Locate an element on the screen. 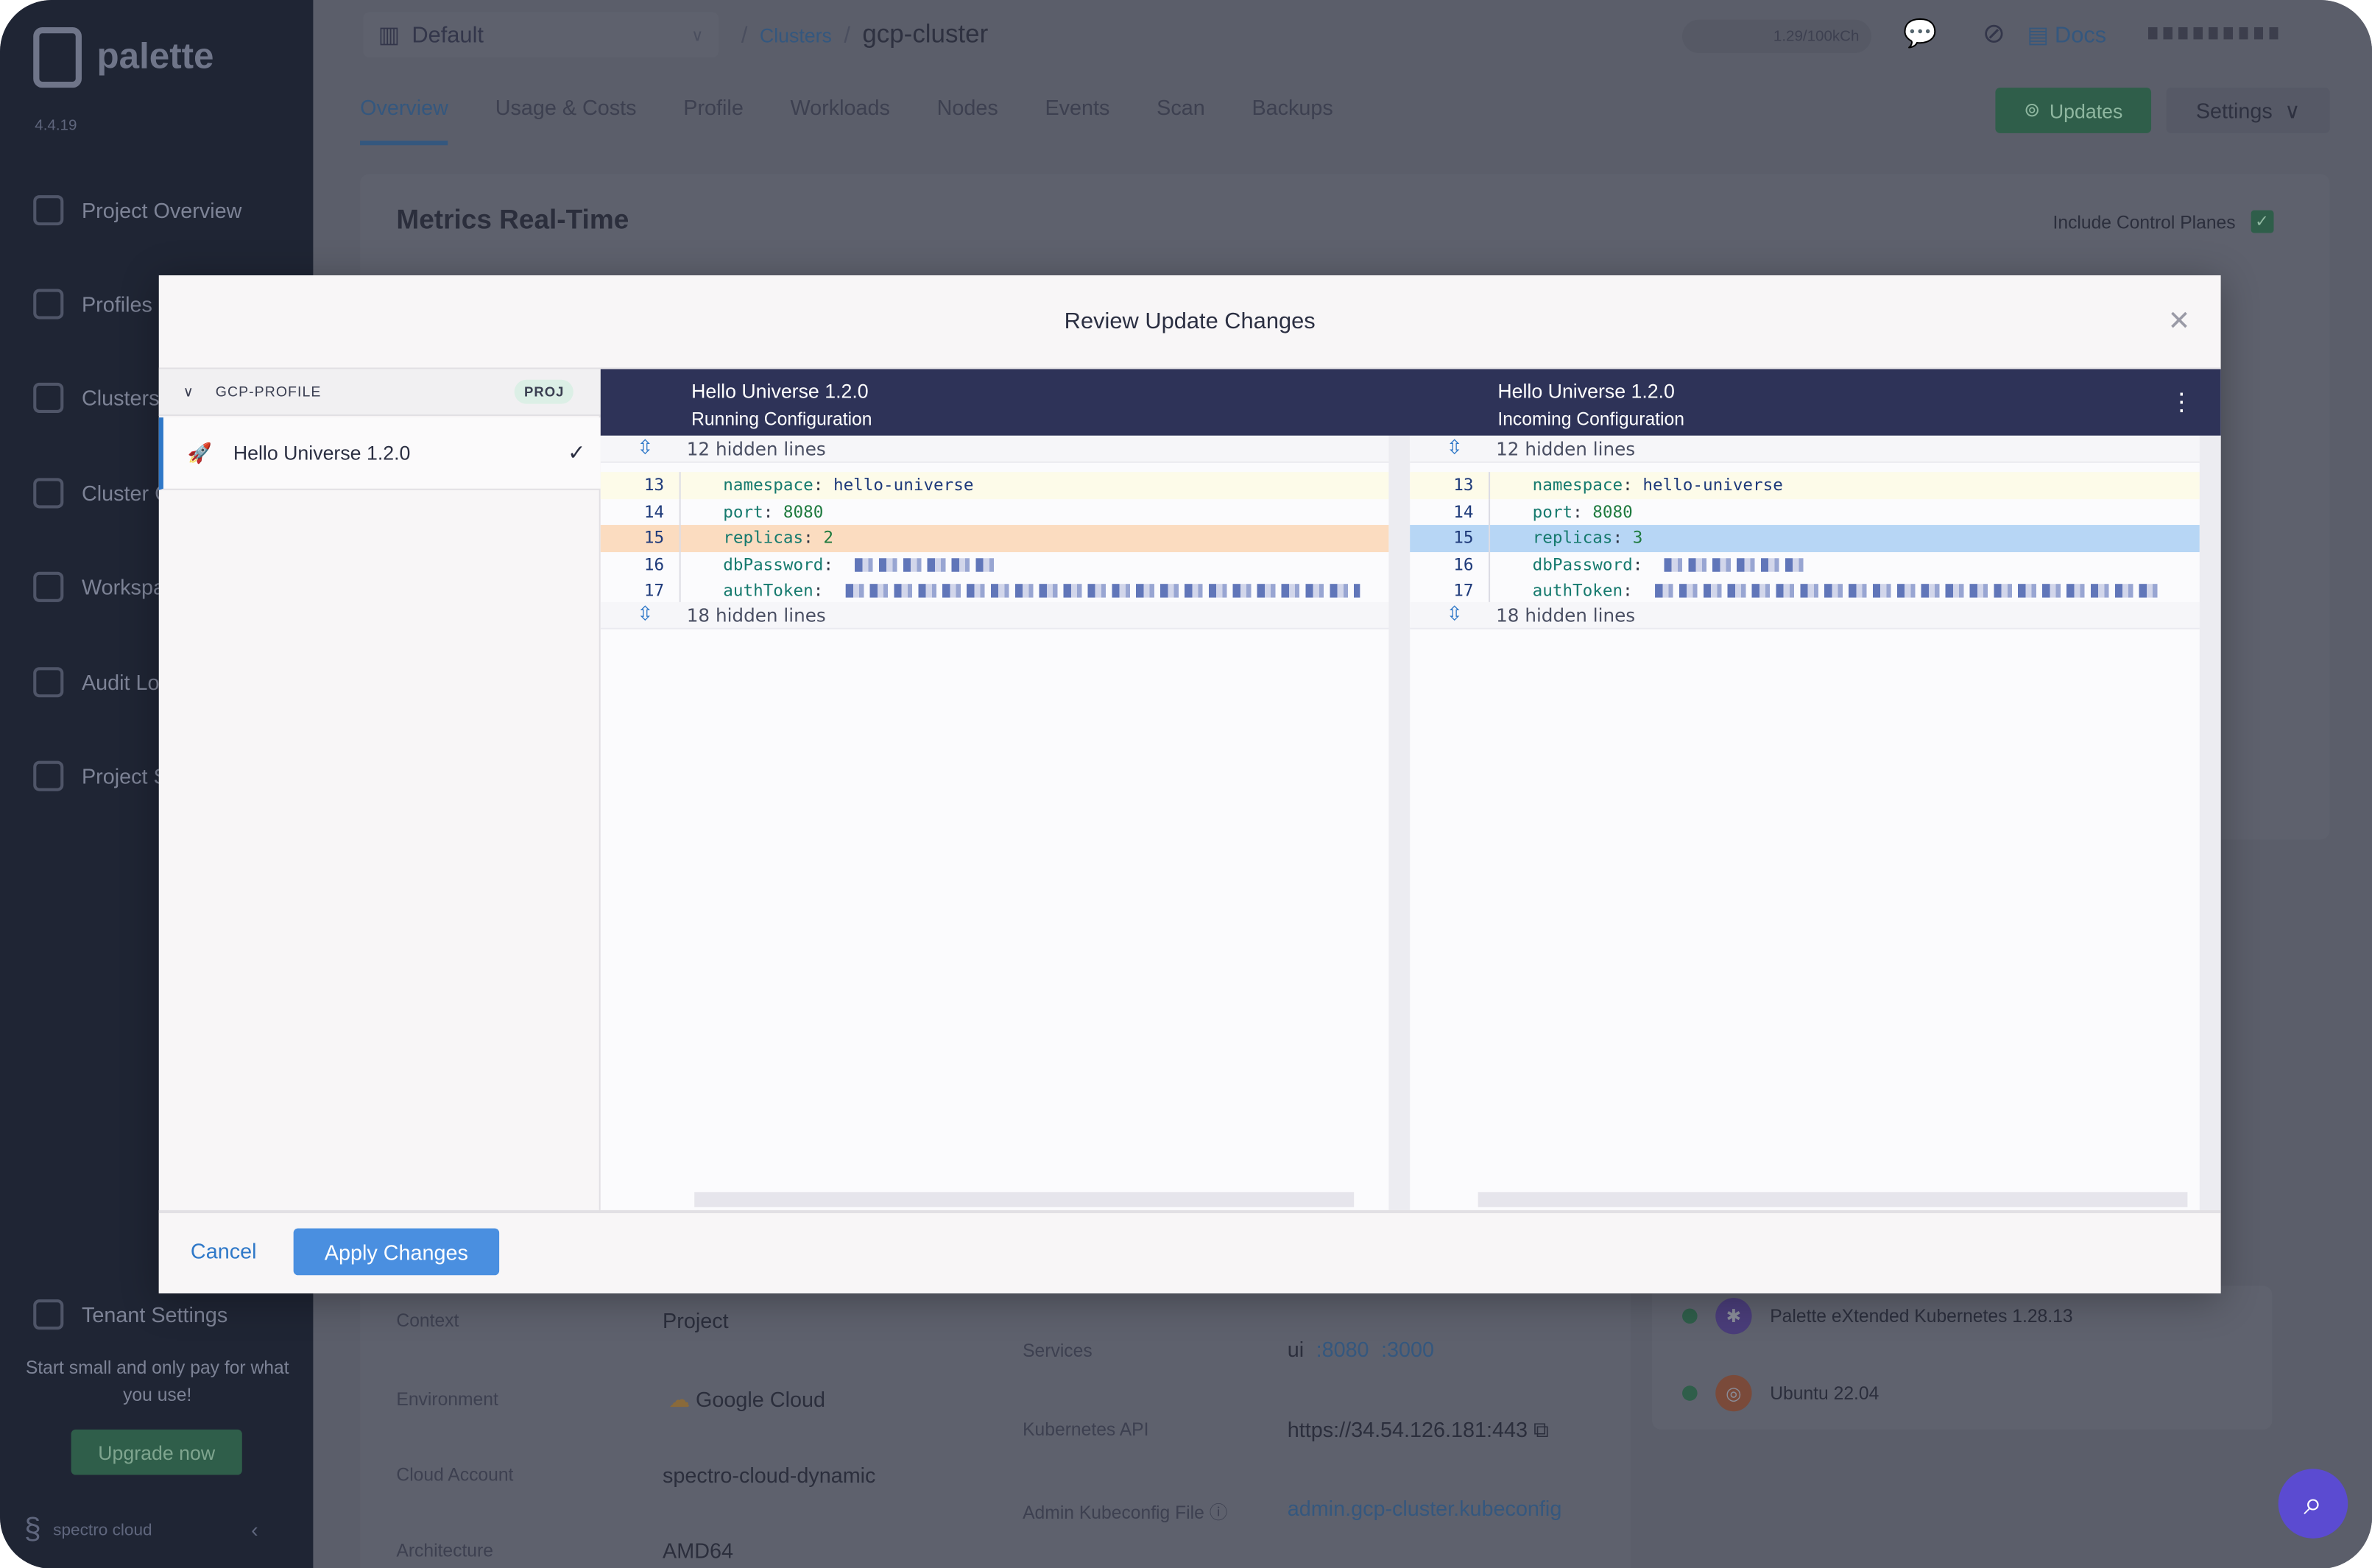 This screenshot has width=2372, height=1568. sidebar-item-clusters: Clusters is located at coordinates (96, 398).